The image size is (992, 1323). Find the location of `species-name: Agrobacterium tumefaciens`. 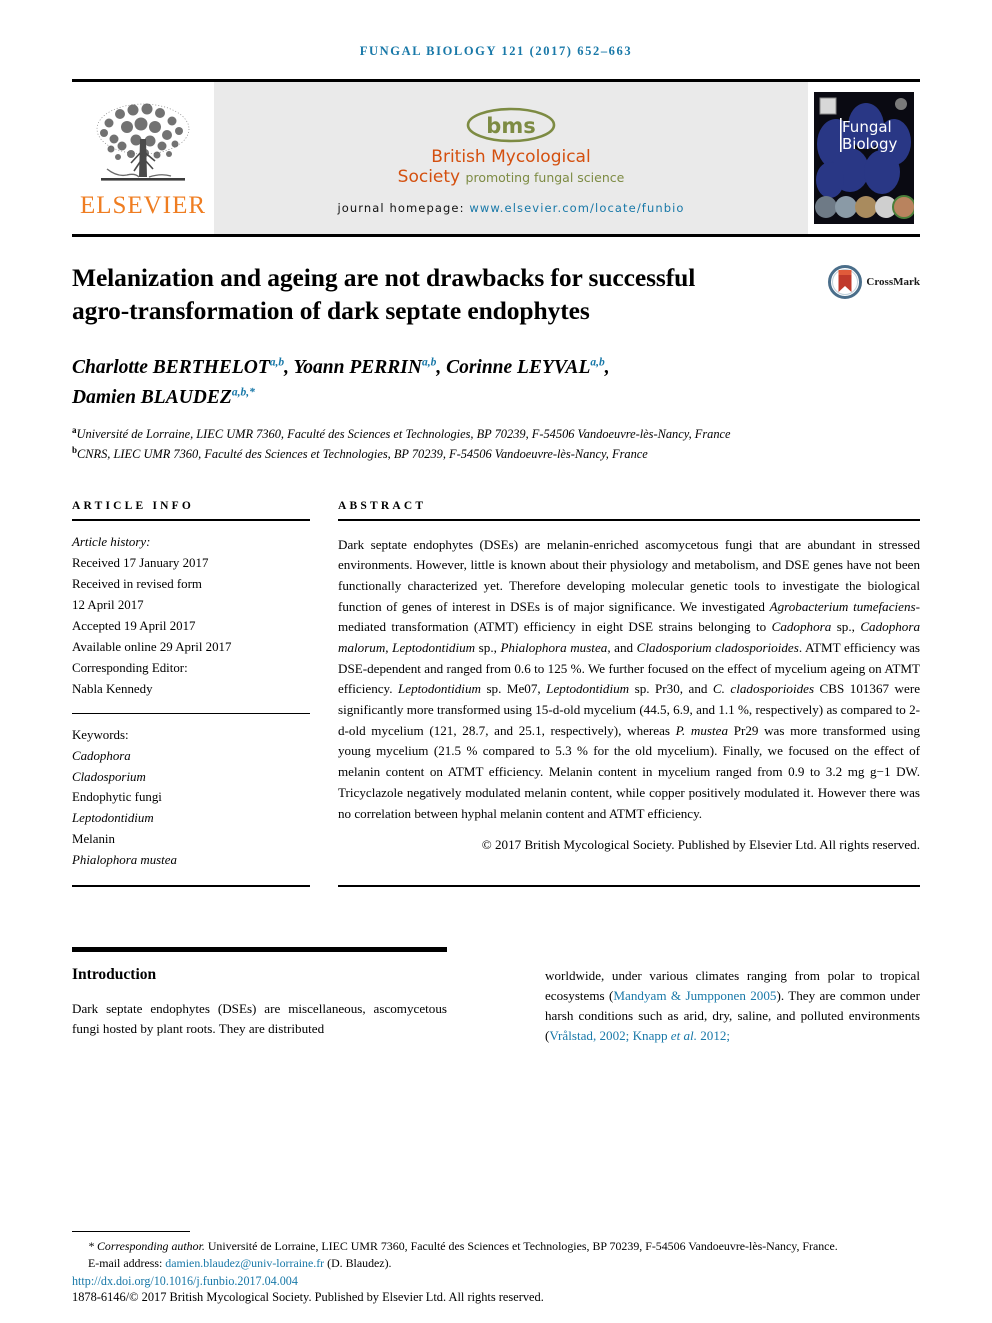

species-name: Agrobacterium tumefaciens is located at coordinates (842, 606).